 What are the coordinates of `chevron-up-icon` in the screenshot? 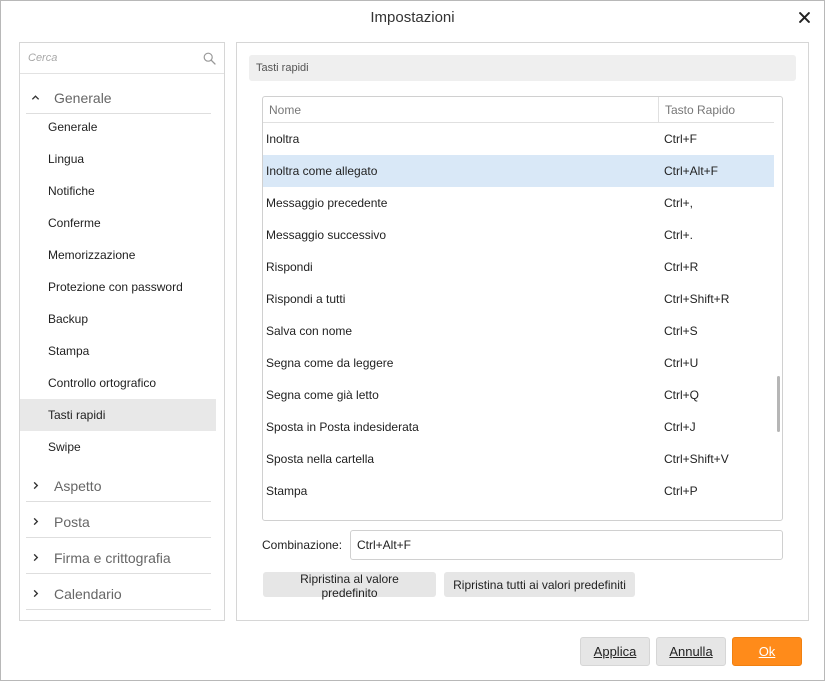 It's located at (35, 97).